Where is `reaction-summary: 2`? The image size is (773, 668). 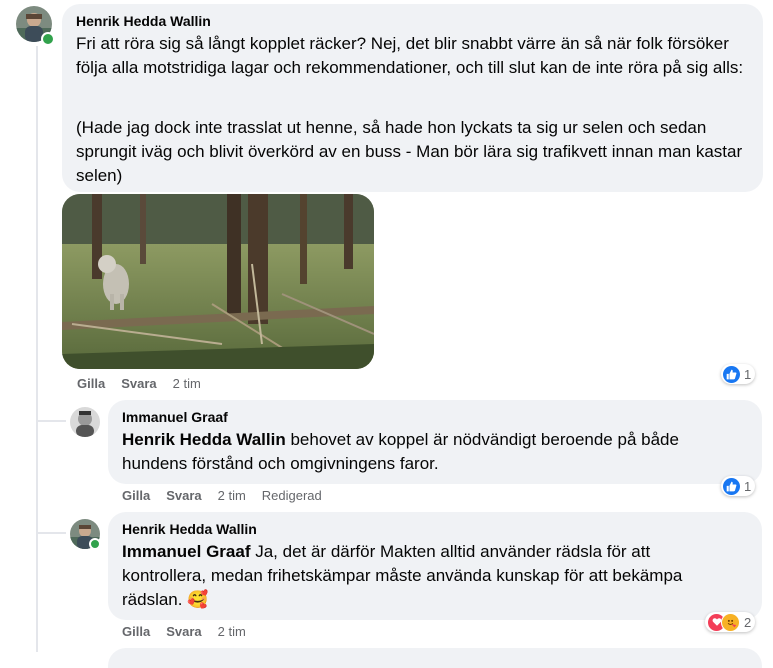 reaction-summary: 2 is located at coordinates (730, 622).